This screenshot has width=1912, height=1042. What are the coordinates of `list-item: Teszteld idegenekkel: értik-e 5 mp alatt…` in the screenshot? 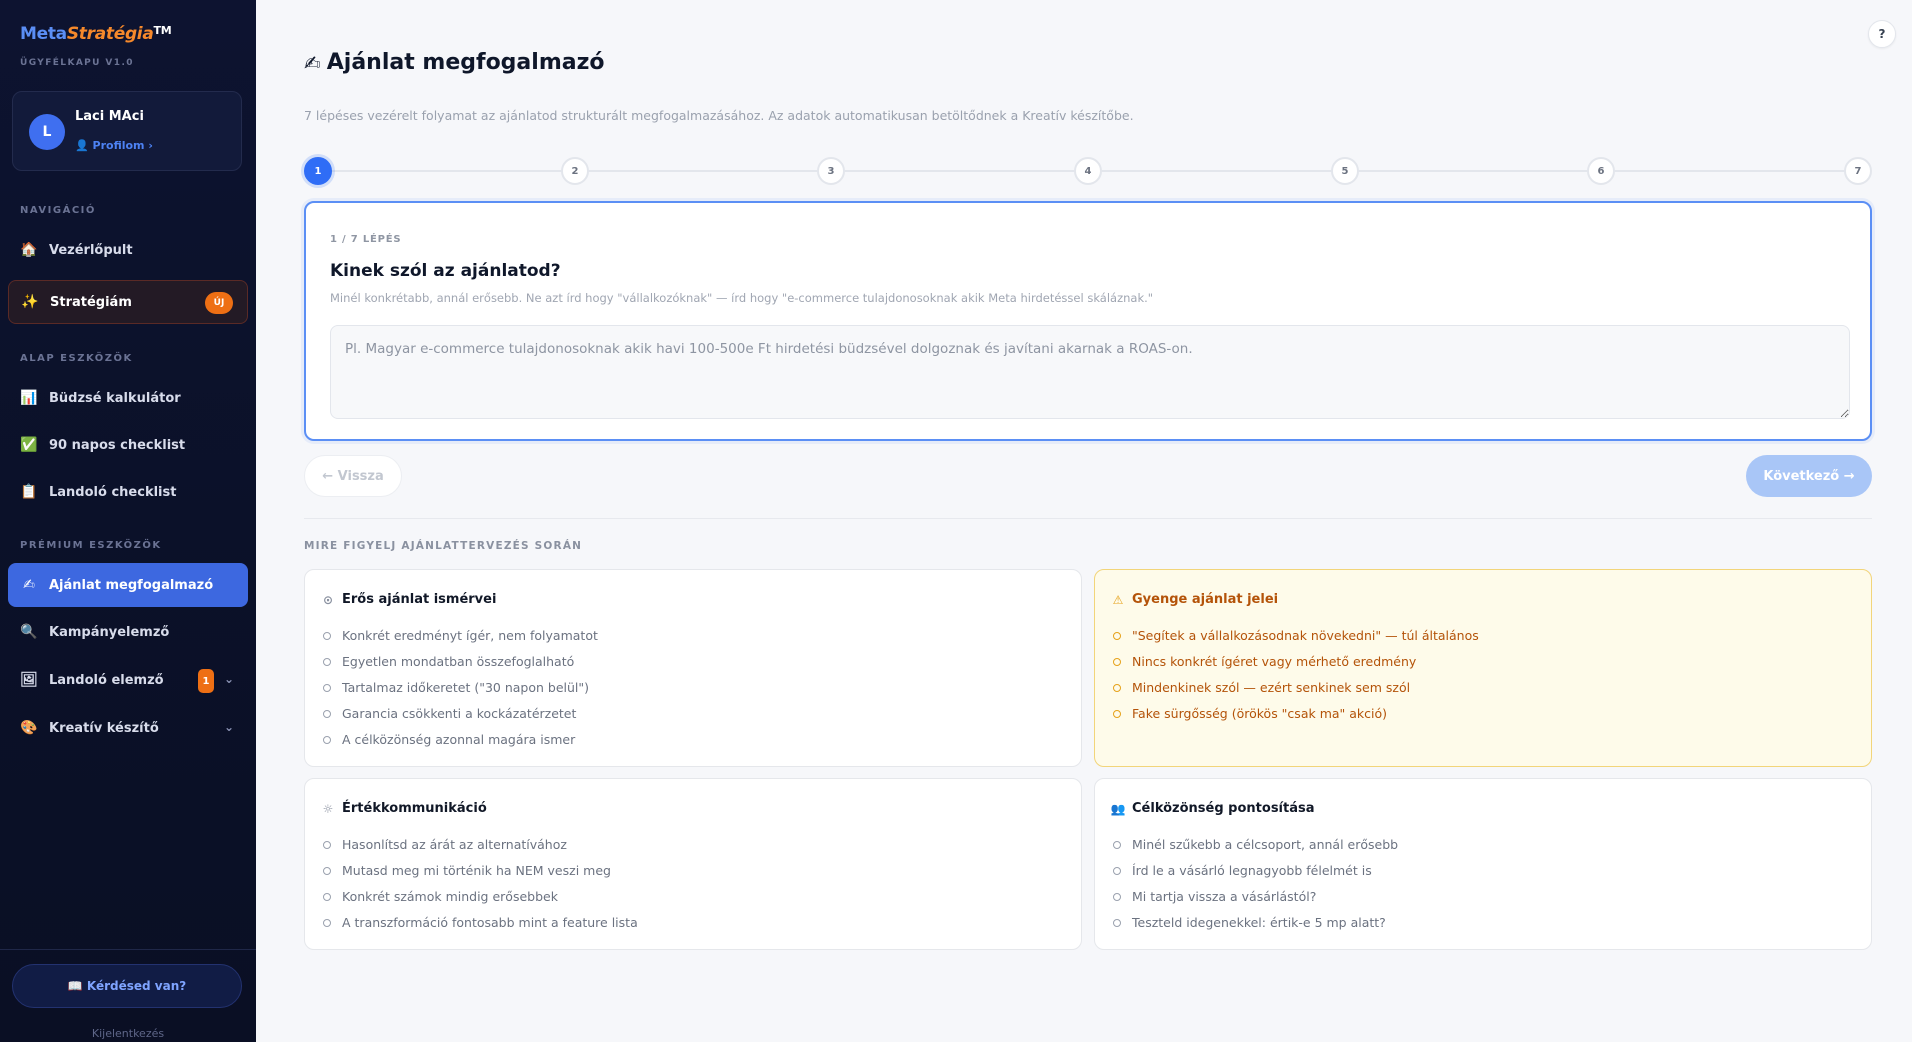 It's located at (1255, 923).